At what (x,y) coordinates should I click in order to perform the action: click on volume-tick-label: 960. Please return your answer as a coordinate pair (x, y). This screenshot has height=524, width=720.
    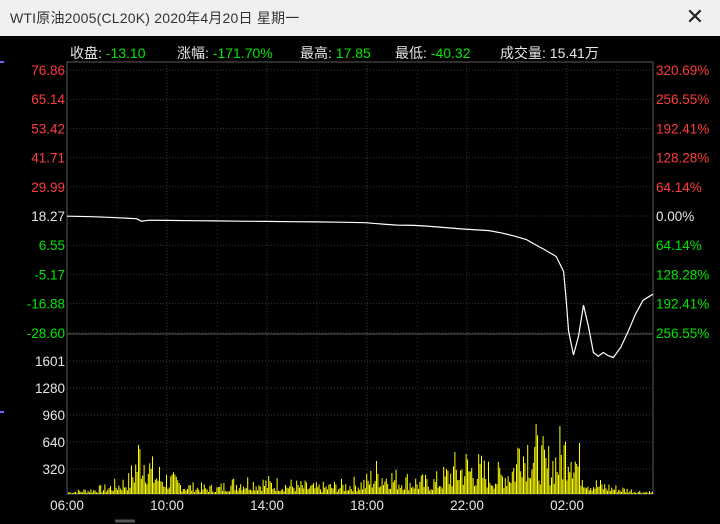
    Looking at the image, I should click on (53, 415).